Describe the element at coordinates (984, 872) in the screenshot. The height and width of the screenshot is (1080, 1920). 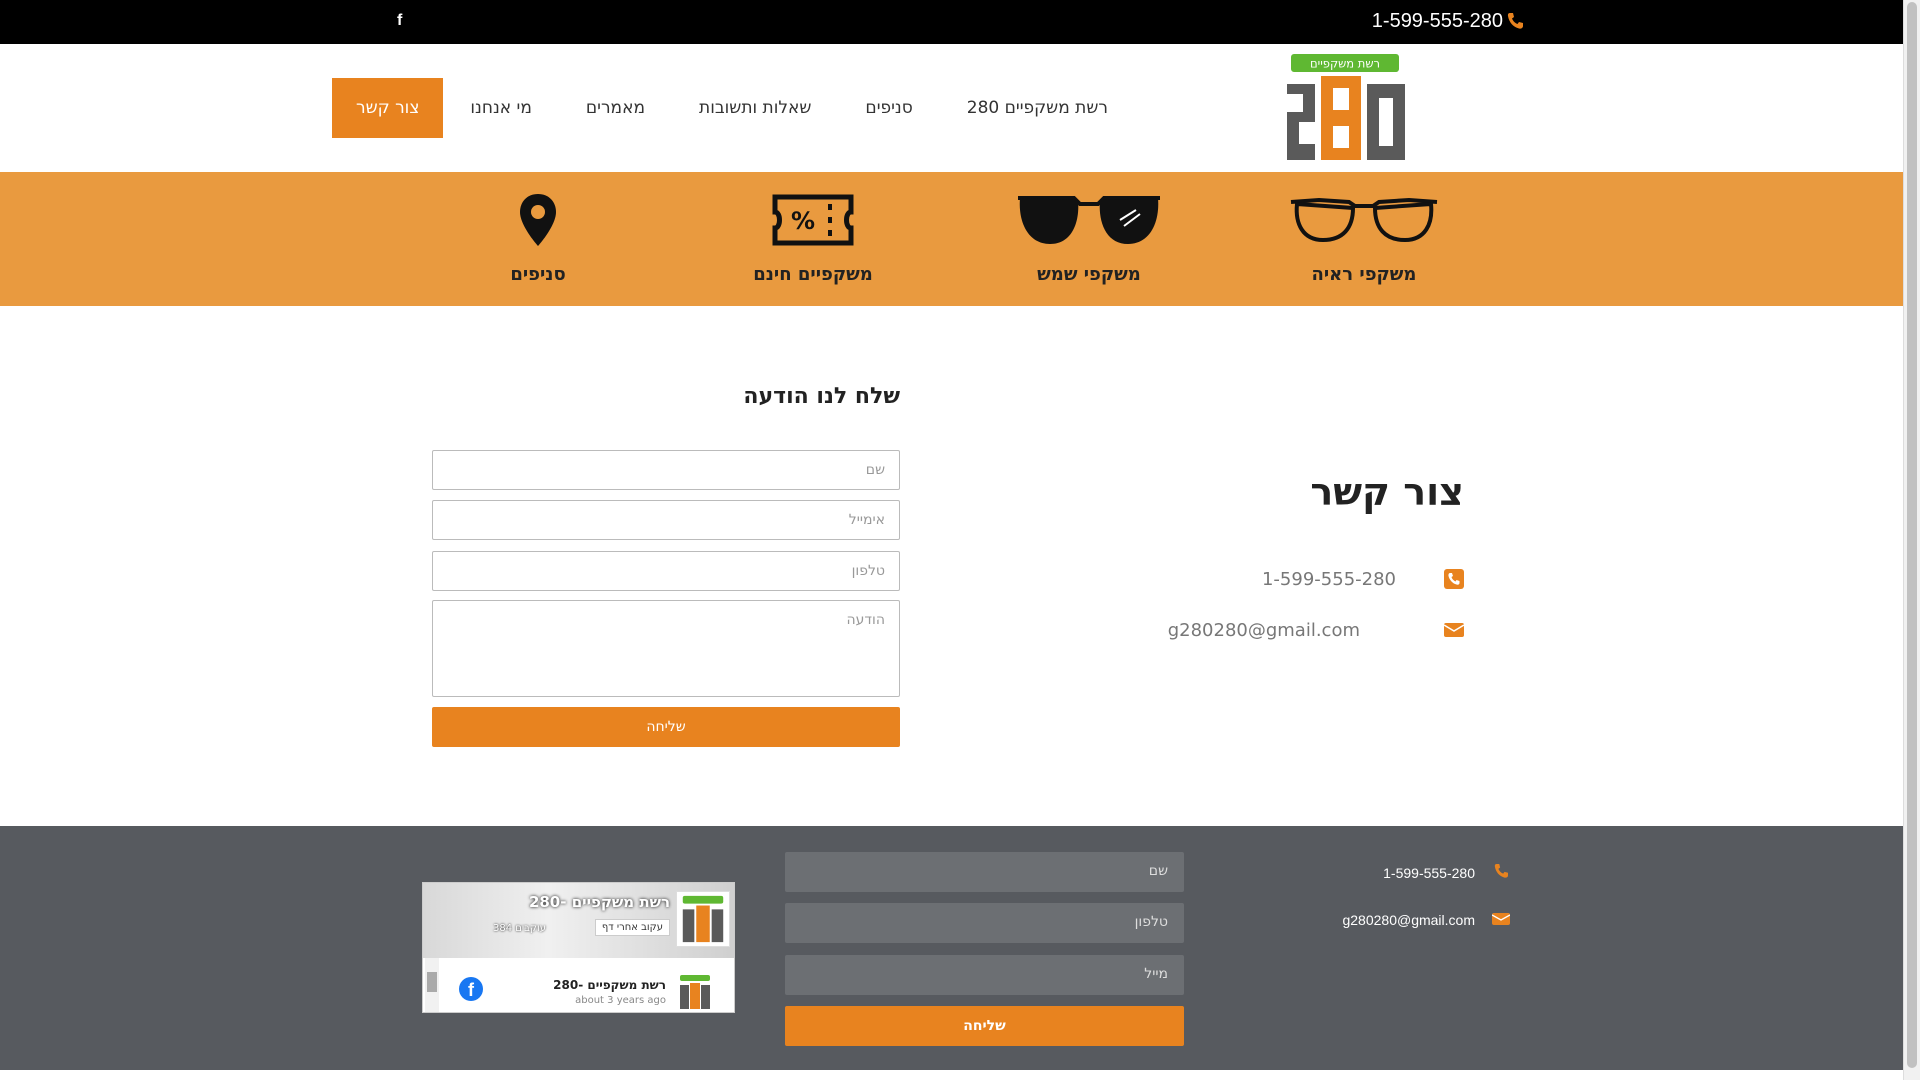
I see `footer-name-field: שם` at that location.